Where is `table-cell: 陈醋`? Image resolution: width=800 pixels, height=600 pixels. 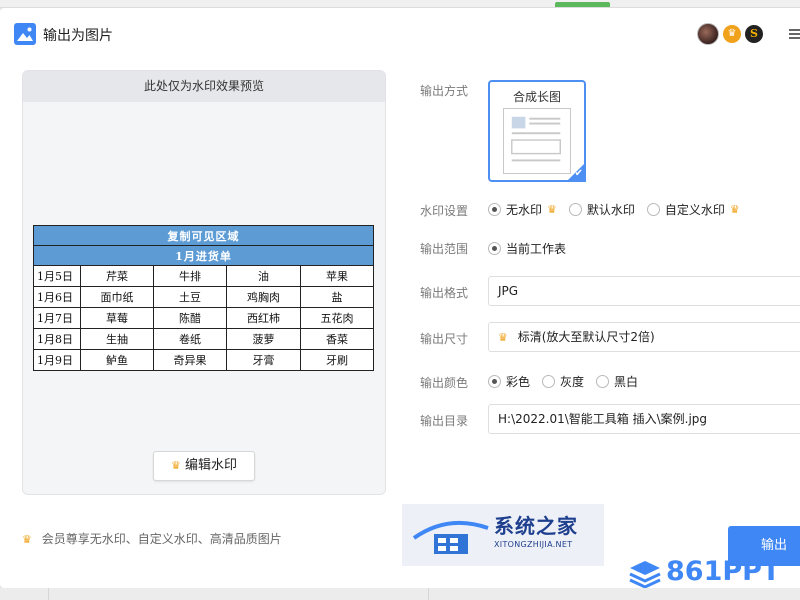 table-cell: 陈醋 is located at coordinates (190, 318).